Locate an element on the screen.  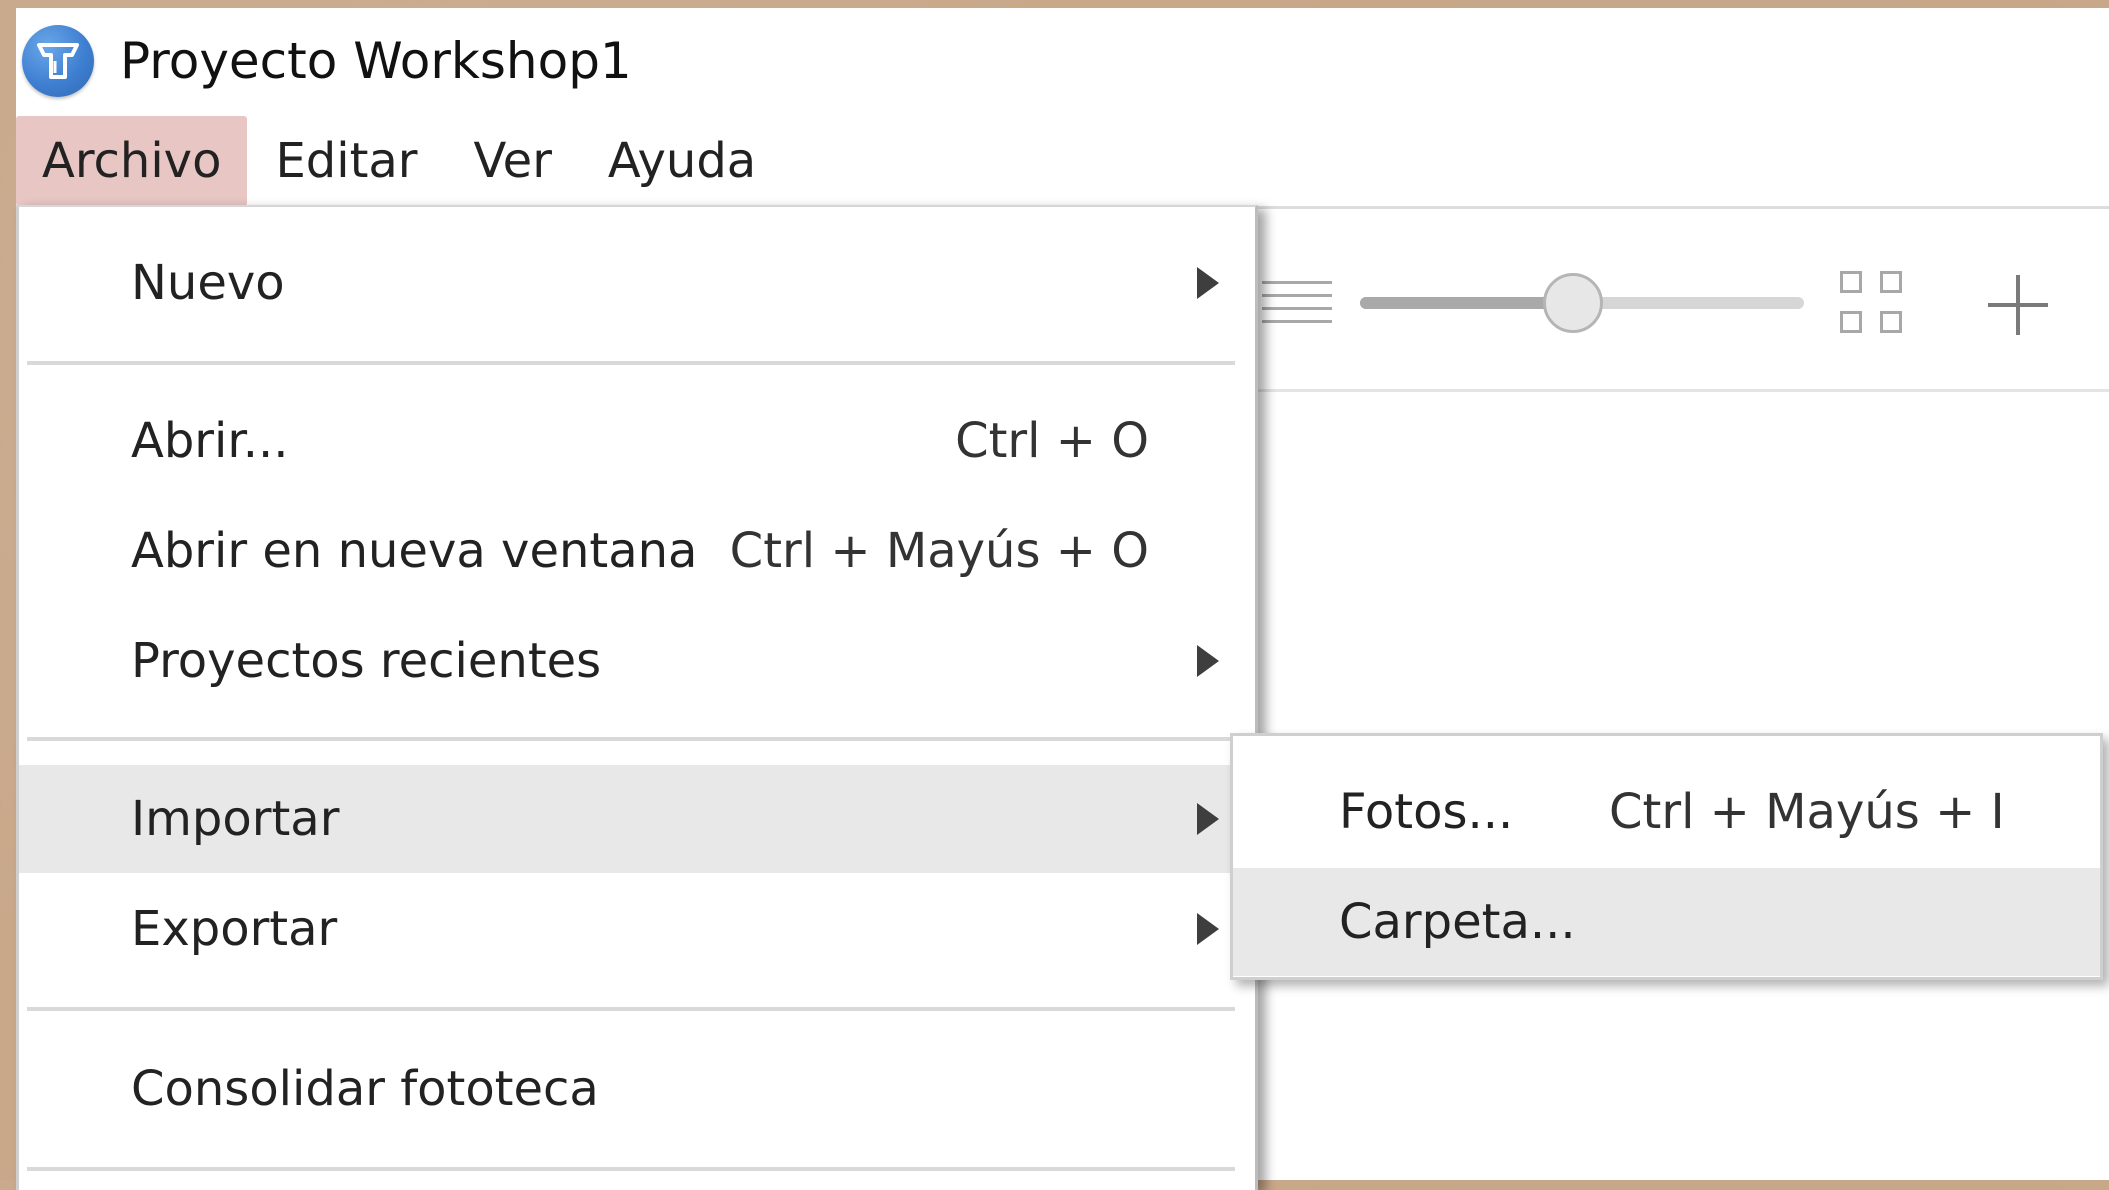
submenu-item-fotos: Fotos... Ctrl + Mayús + I is located at coordinates (1666, 812).